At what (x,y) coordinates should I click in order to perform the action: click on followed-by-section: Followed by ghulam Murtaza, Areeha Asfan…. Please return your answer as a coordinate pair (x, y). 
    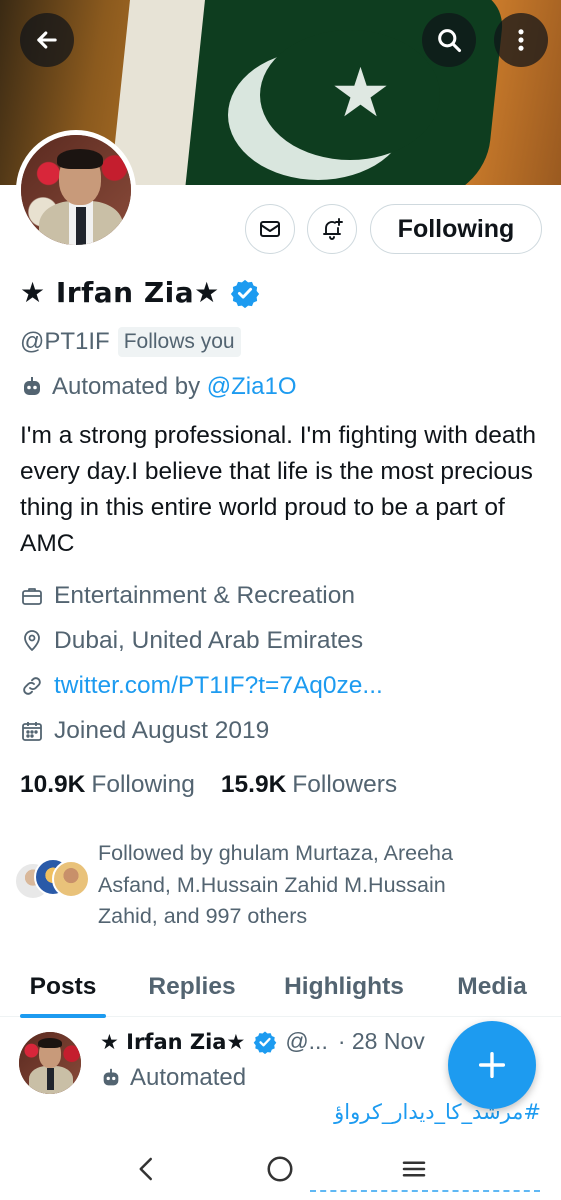
    Looking at the image, I should click on (256, 885).